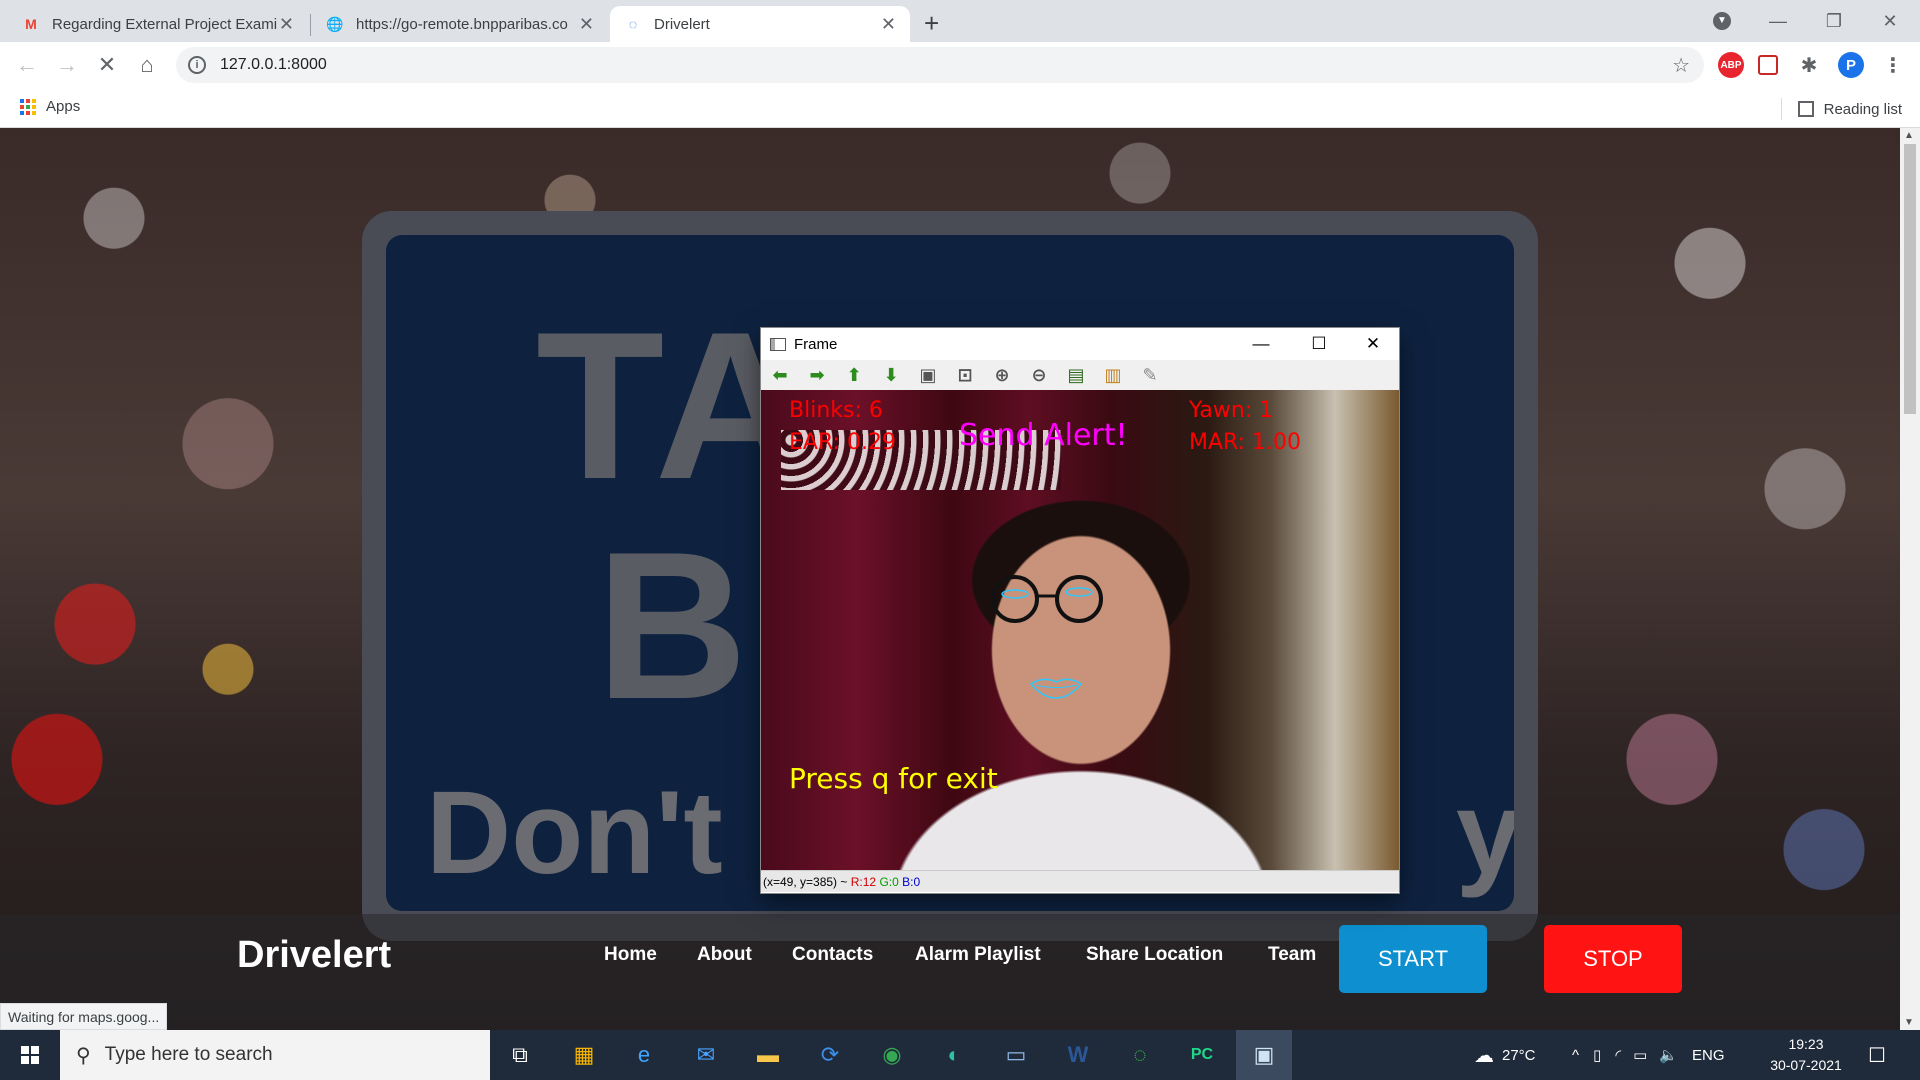  I want to click on pan-right-icon: ➡, so click(817, 375).